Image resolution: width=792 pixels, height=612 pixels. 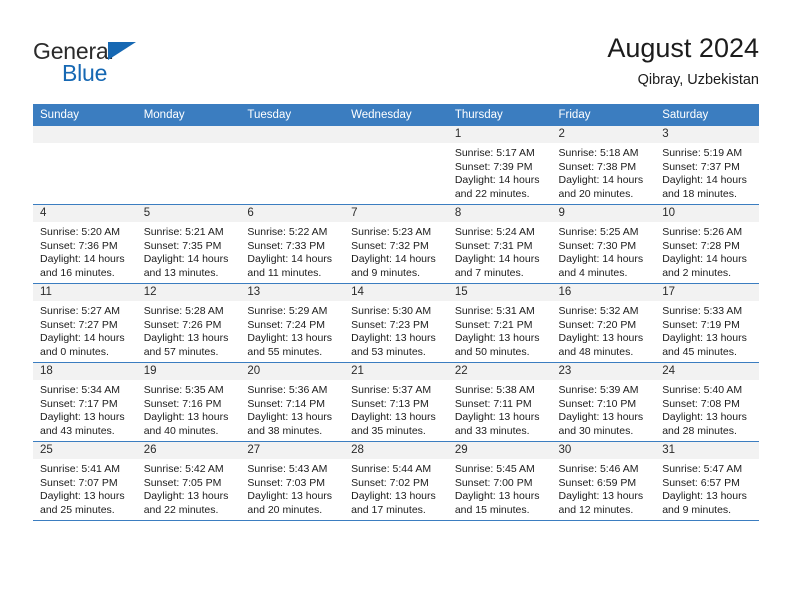 What do you see at coordinates (388, 351) in the screenshot?
I see `daylight-text-line2: and 53 minutes.` at bounding box center [388, 351].